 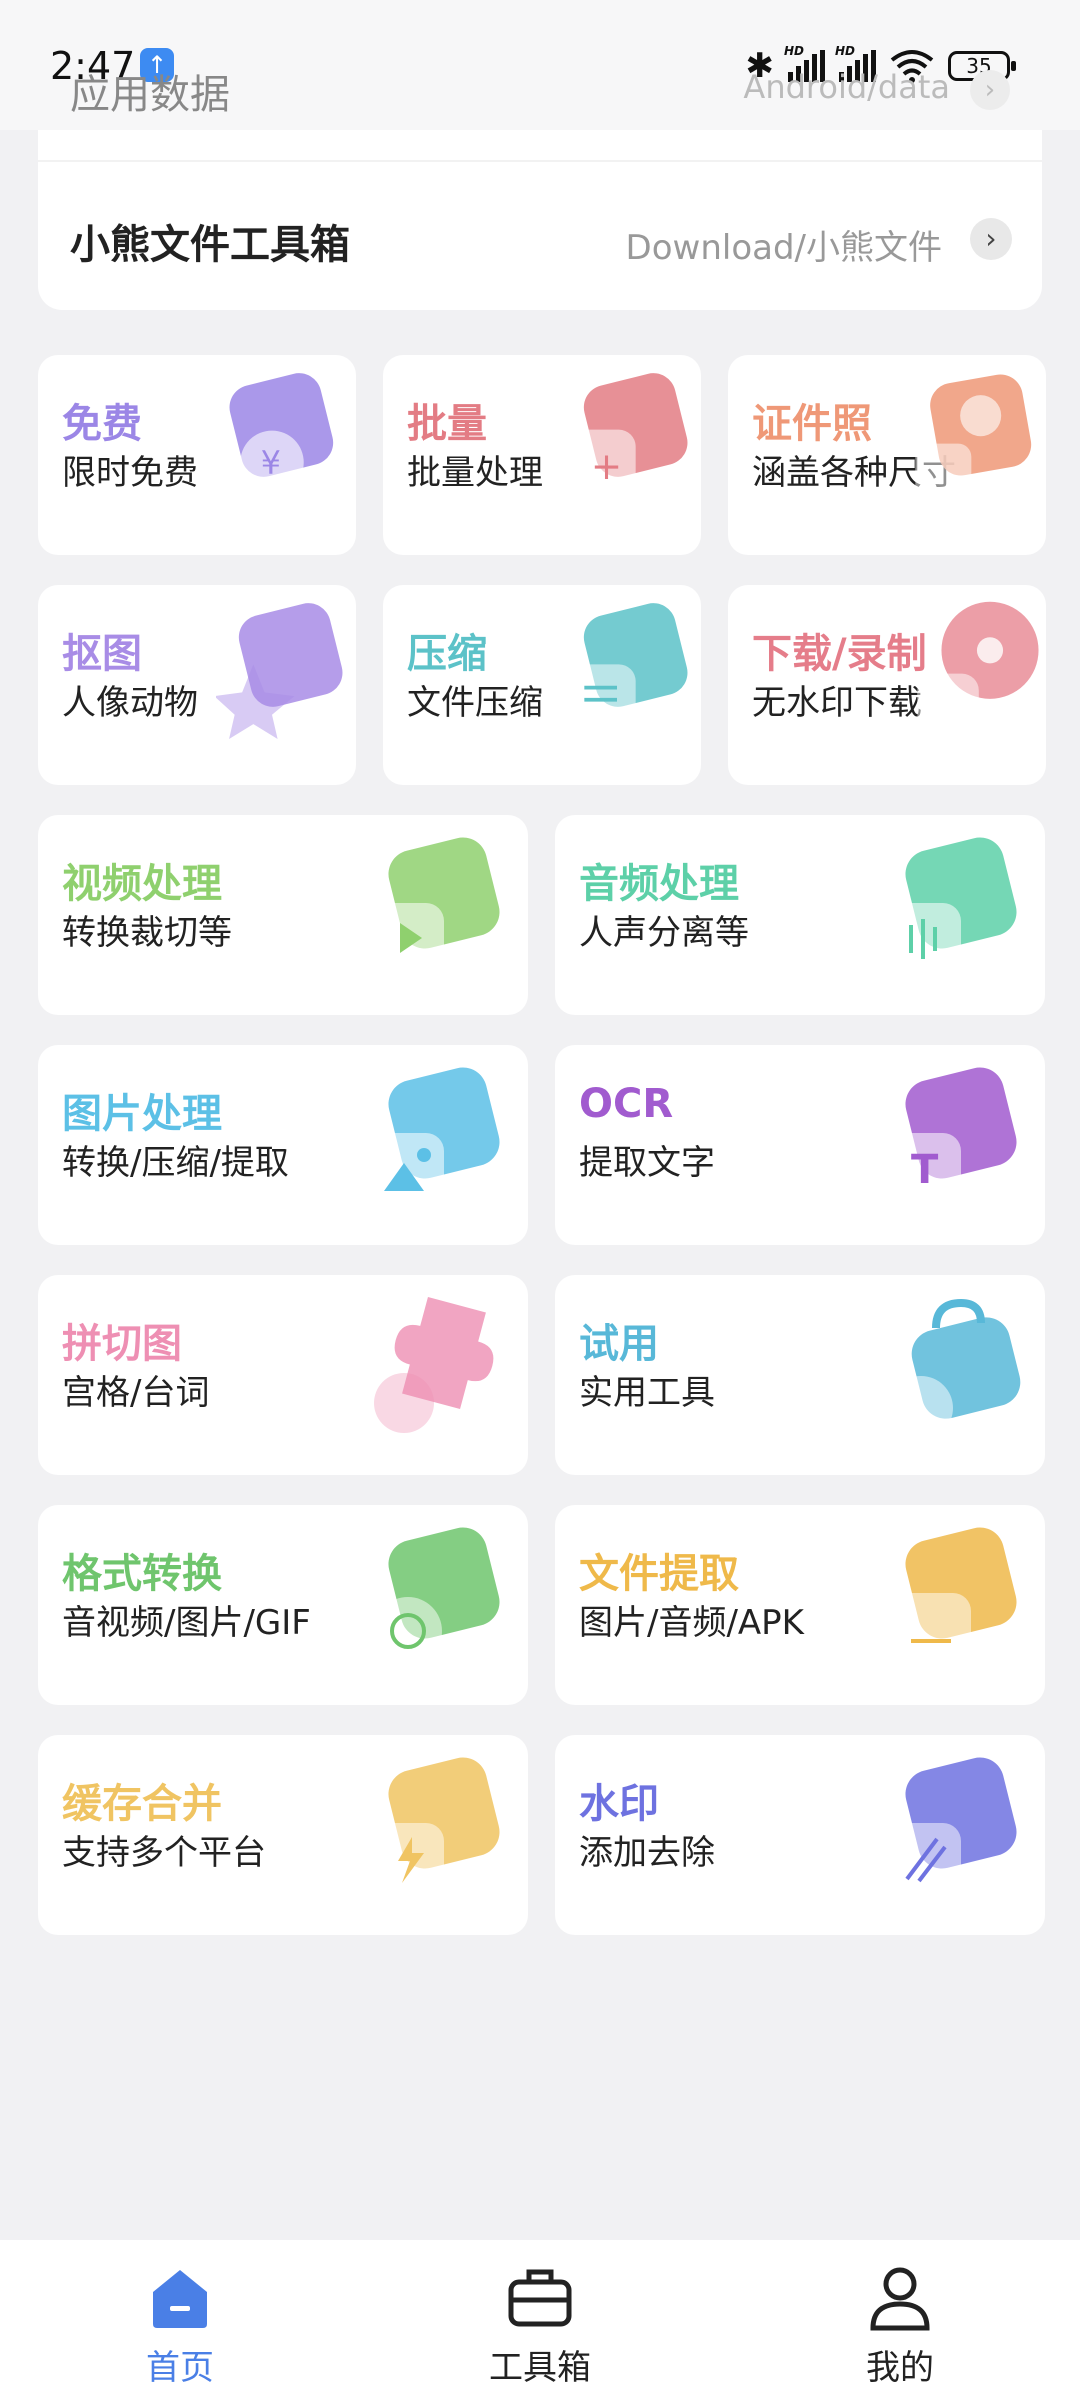 I want to click on tool-card-convert: 格式转换音视频/图片/GIF, so click(x=283, y=1605).